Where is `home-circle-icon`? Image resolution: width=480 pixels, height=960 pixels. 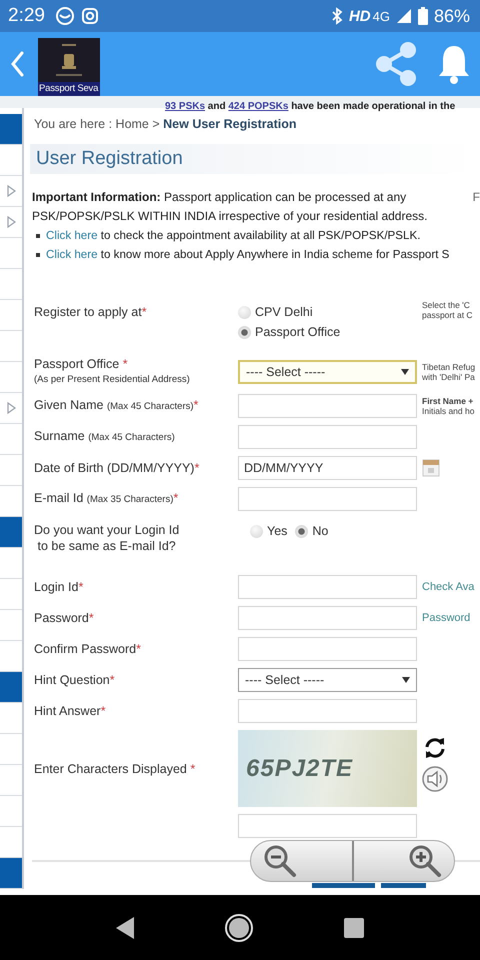 home-circle-icon is located at coordinates (239, 927).